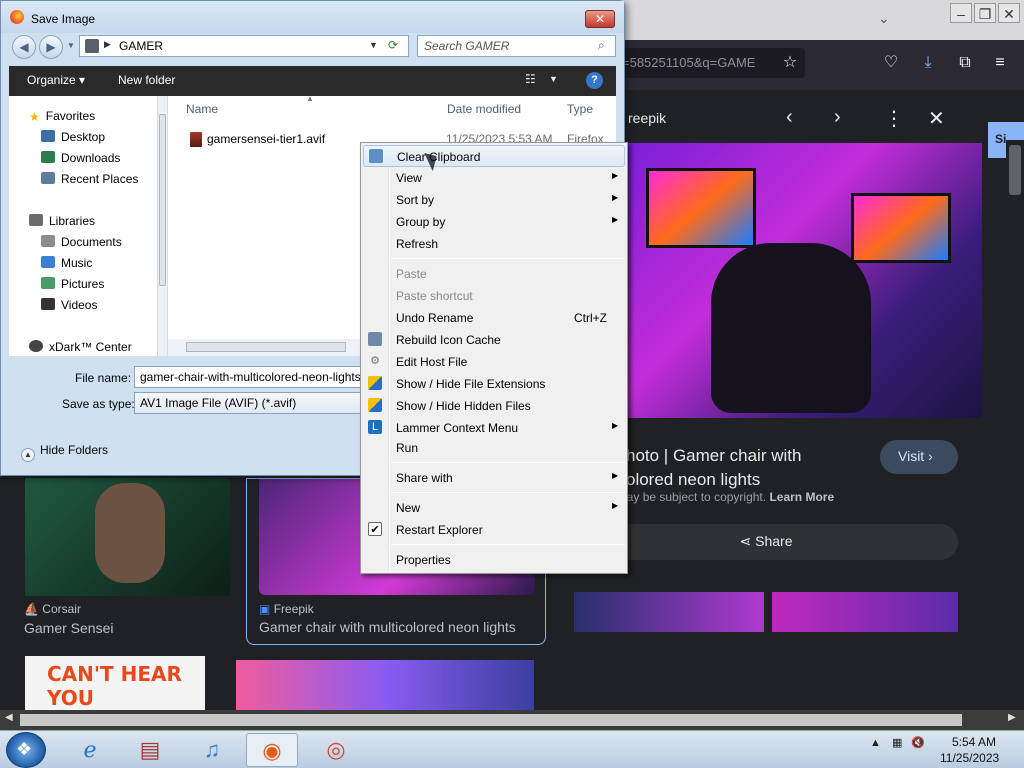  What do you see at coordinates (894, 118) in the screenshot?
I see `more-options-icon: ⋮` at bounding box center [894, 118].